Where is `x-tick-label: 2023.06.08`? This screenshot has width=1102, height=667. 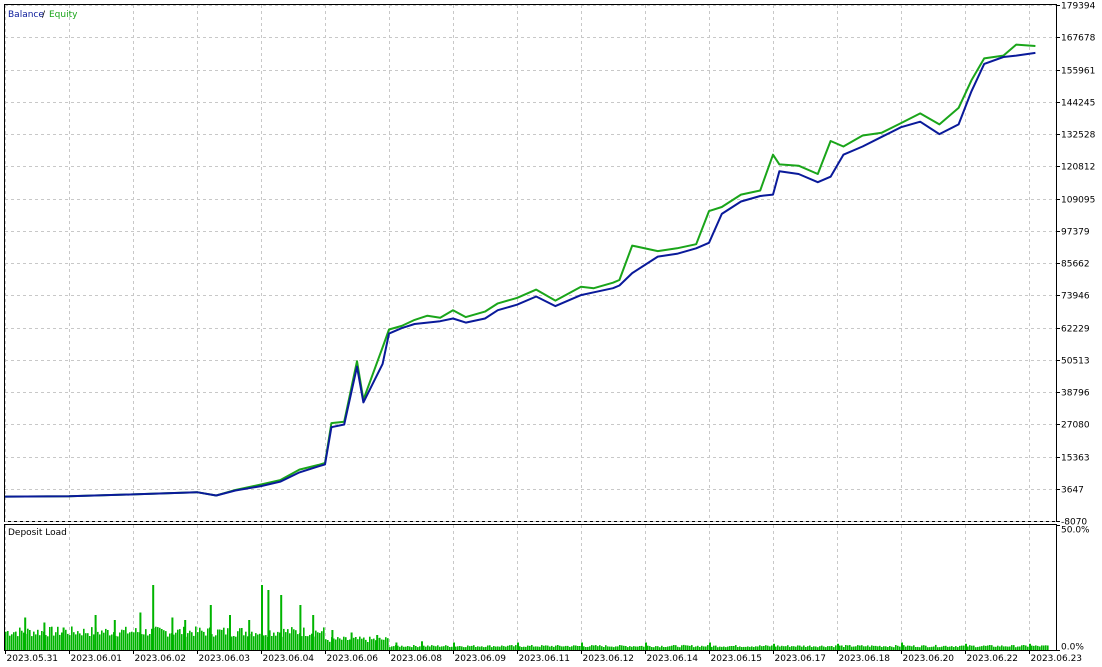 x-tick-label: 2023.06.08 is located at coordinates (417, 659).